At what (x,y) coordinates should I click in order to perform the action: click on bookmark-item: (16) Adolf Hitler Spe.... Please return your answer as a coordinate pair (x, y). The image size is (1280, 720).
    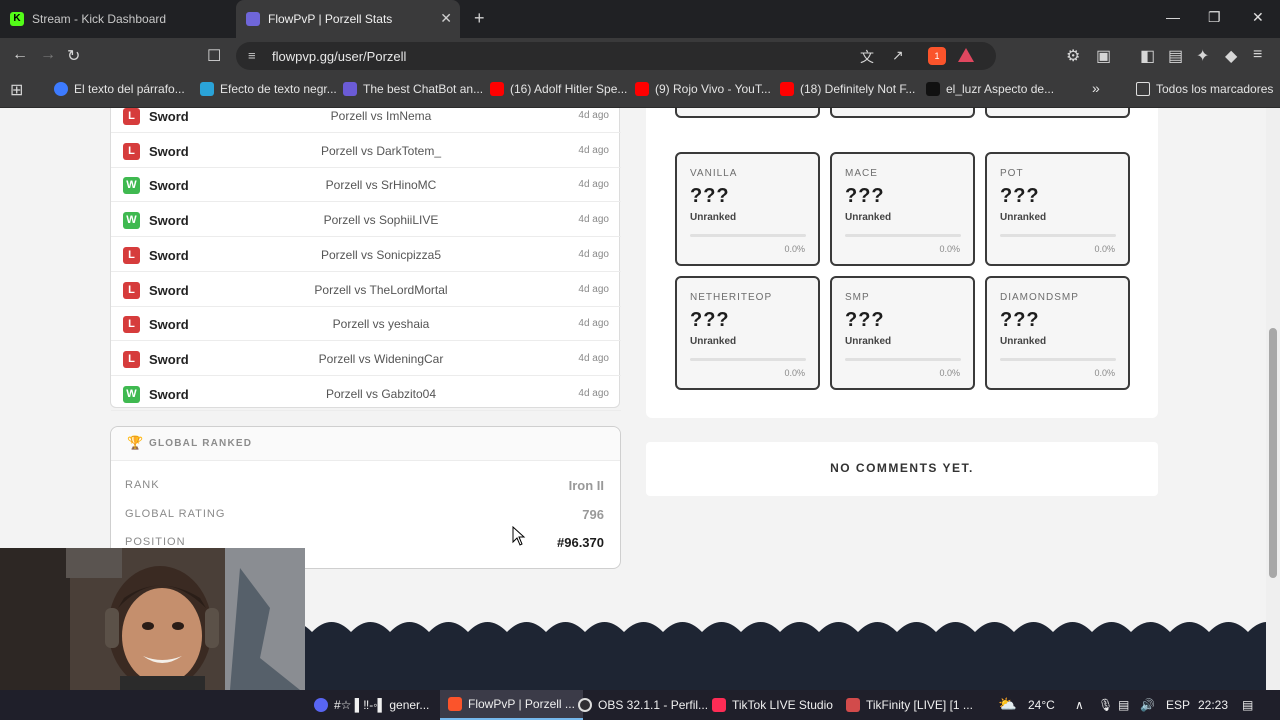
    Looking at the image, I should click on (558, 89).